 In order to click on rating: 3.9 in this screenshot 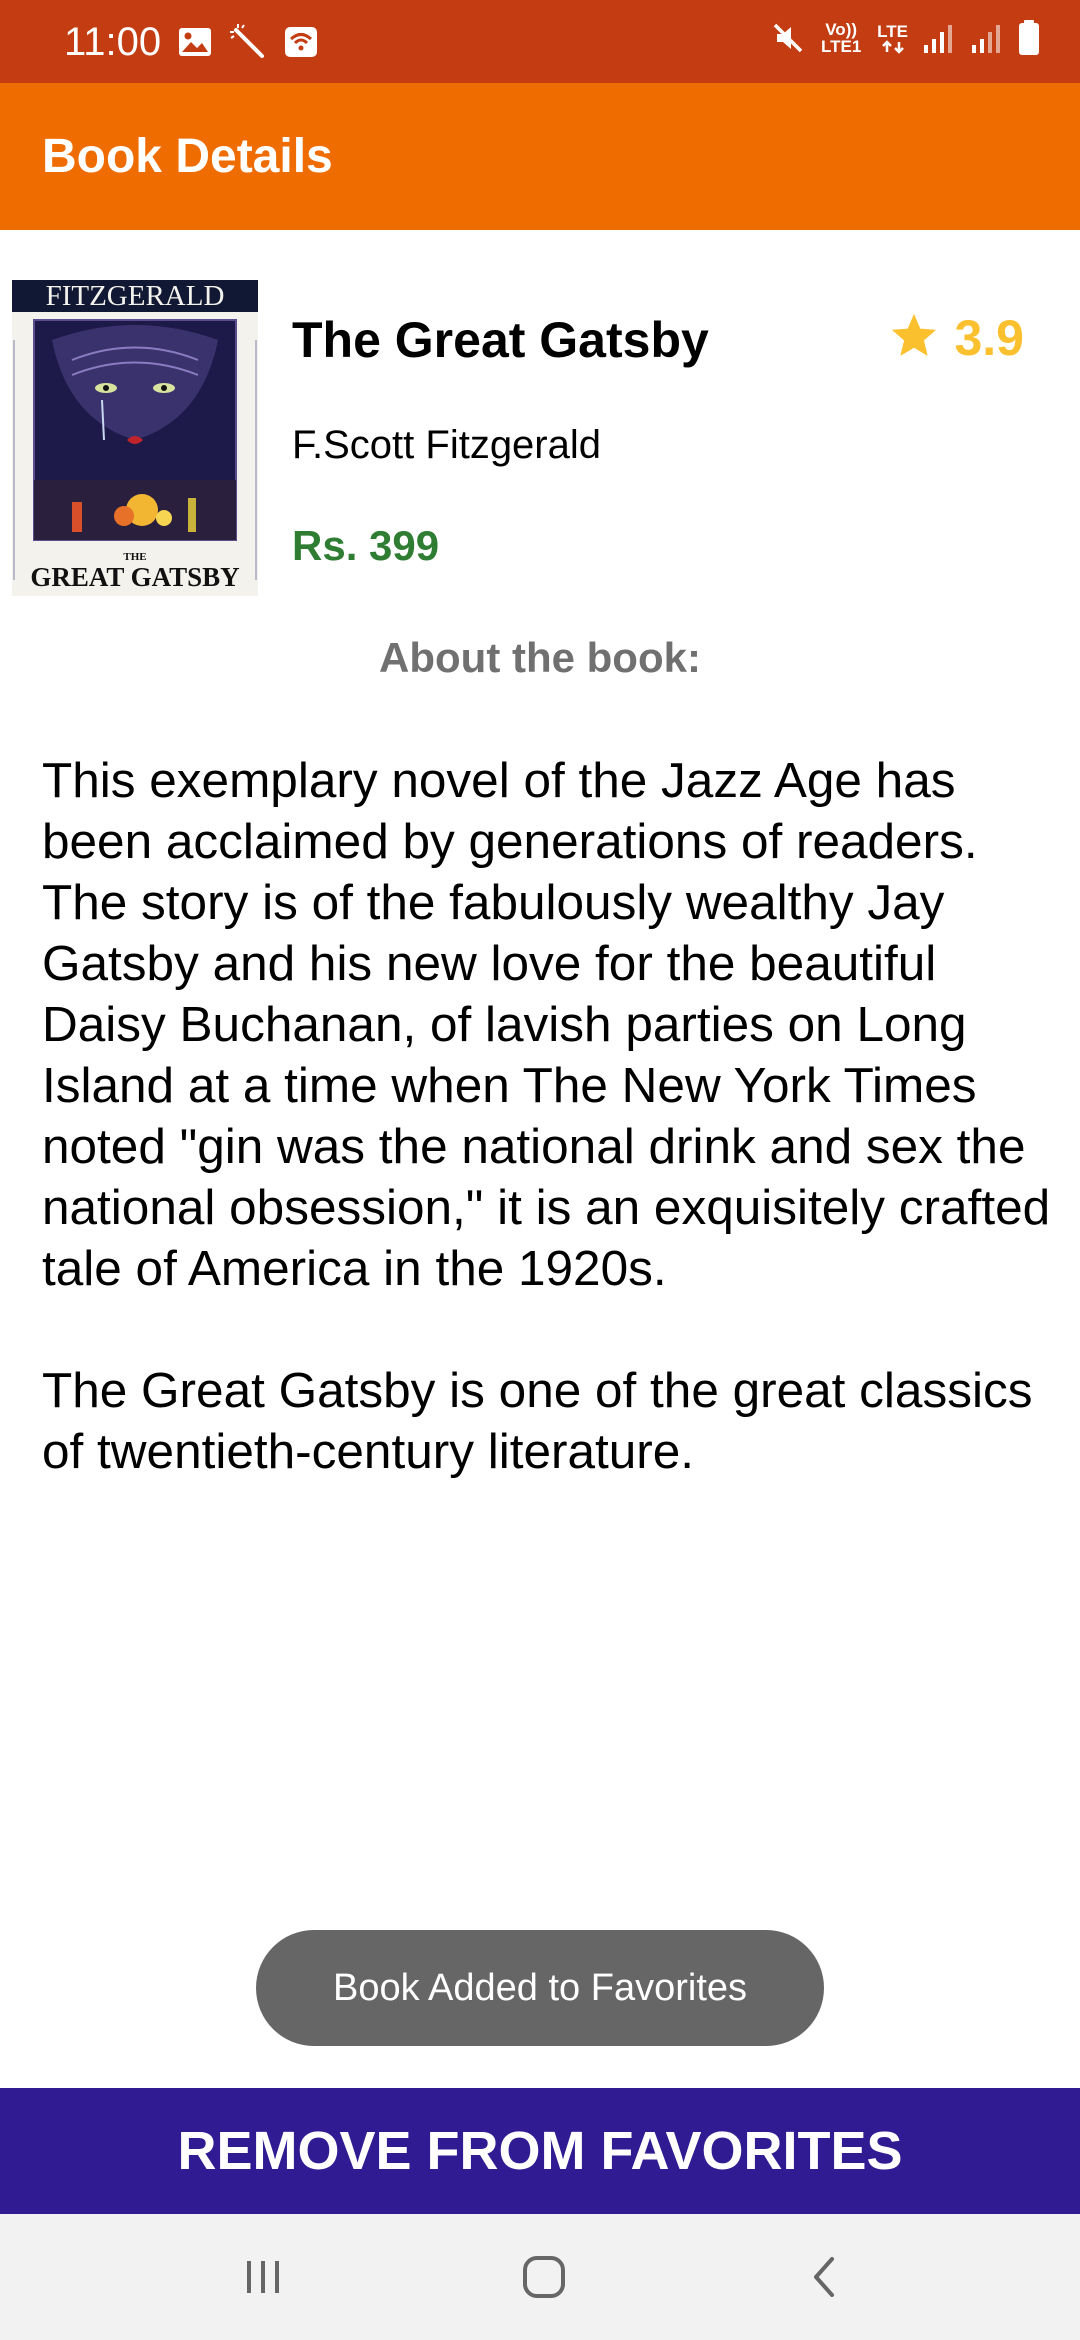, I will do `click(956, 338)`.